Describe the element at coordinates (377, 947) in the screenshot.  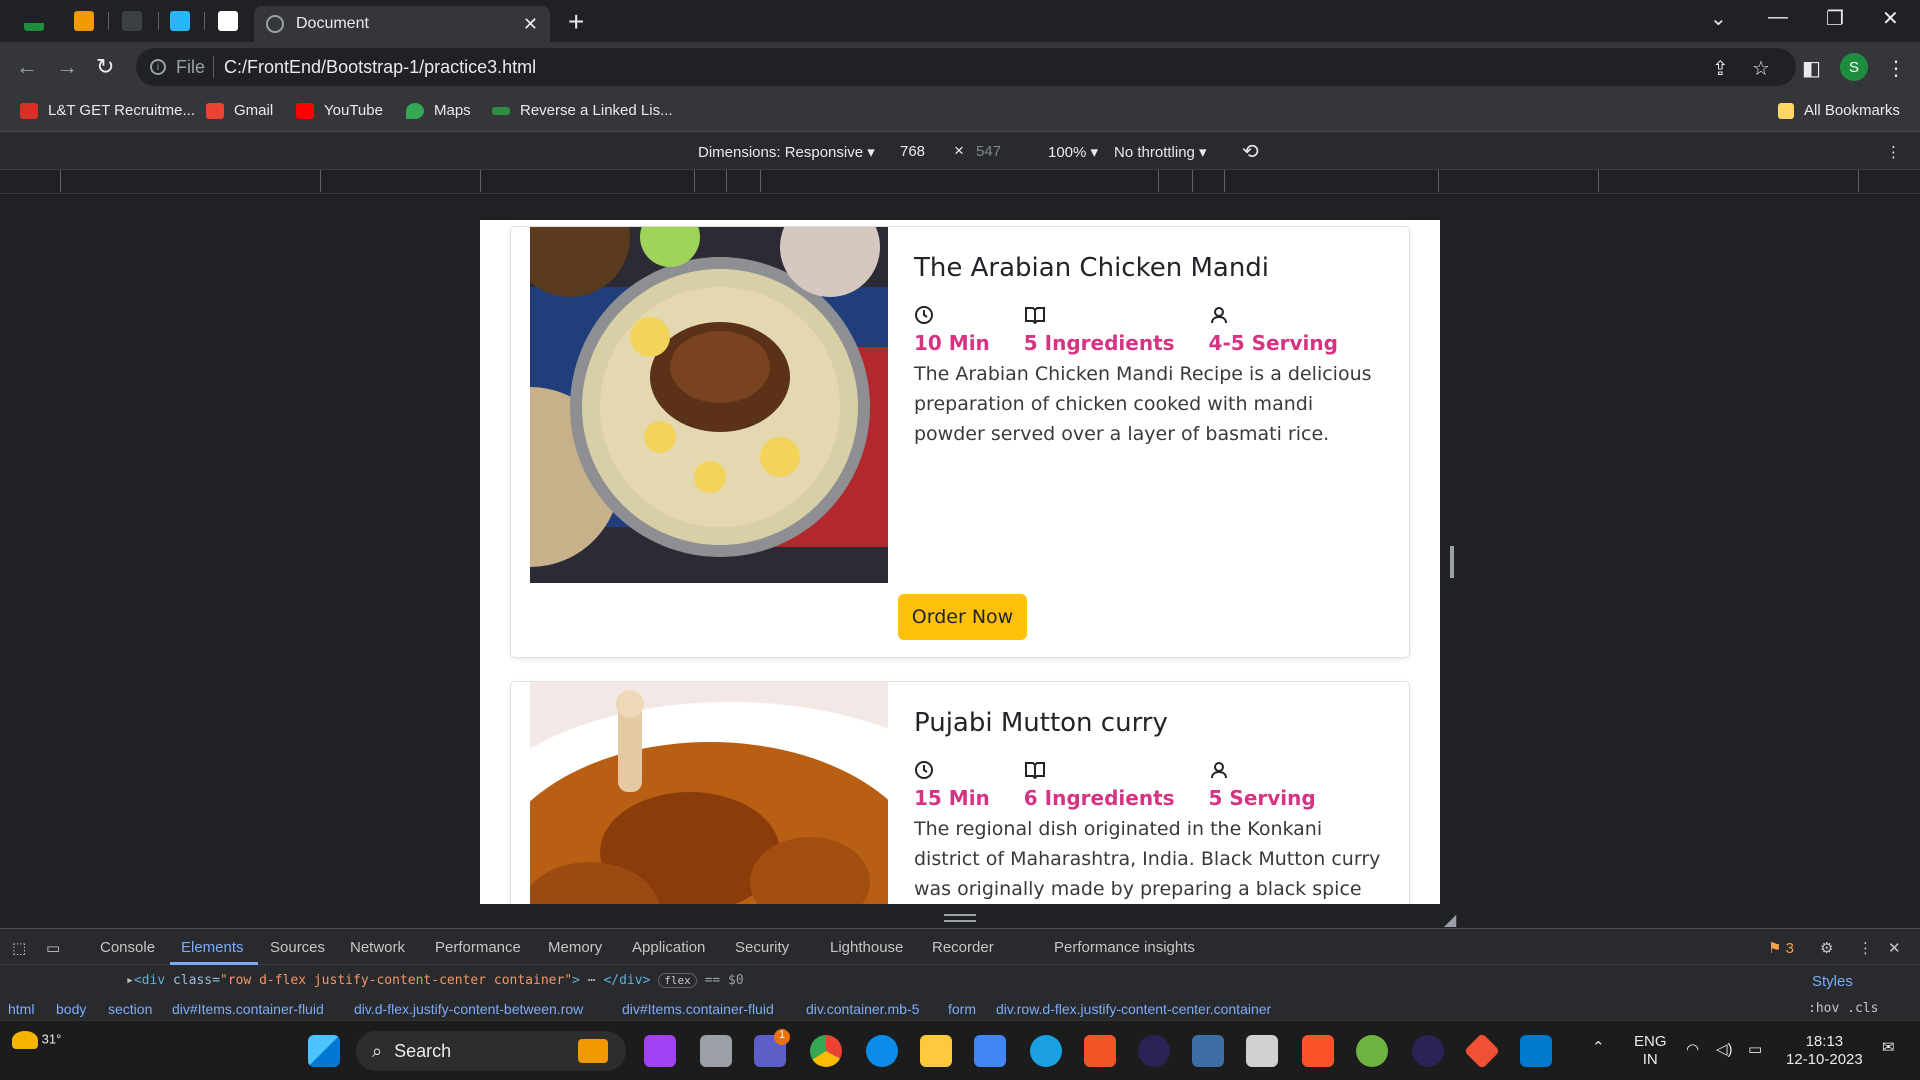
I see `tab-network: Network` at that location.